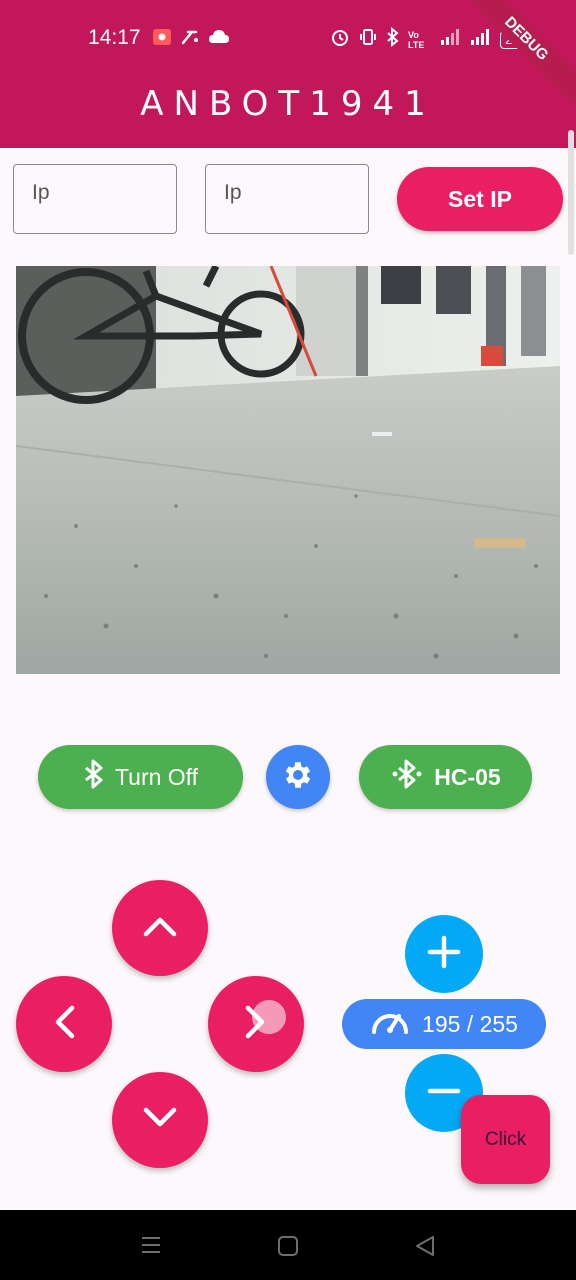  What do you see at coordinates (427, 39) in the screenshot?
I see `status-right-icons: Vo LTE 28` at bounding box center [427, 39].